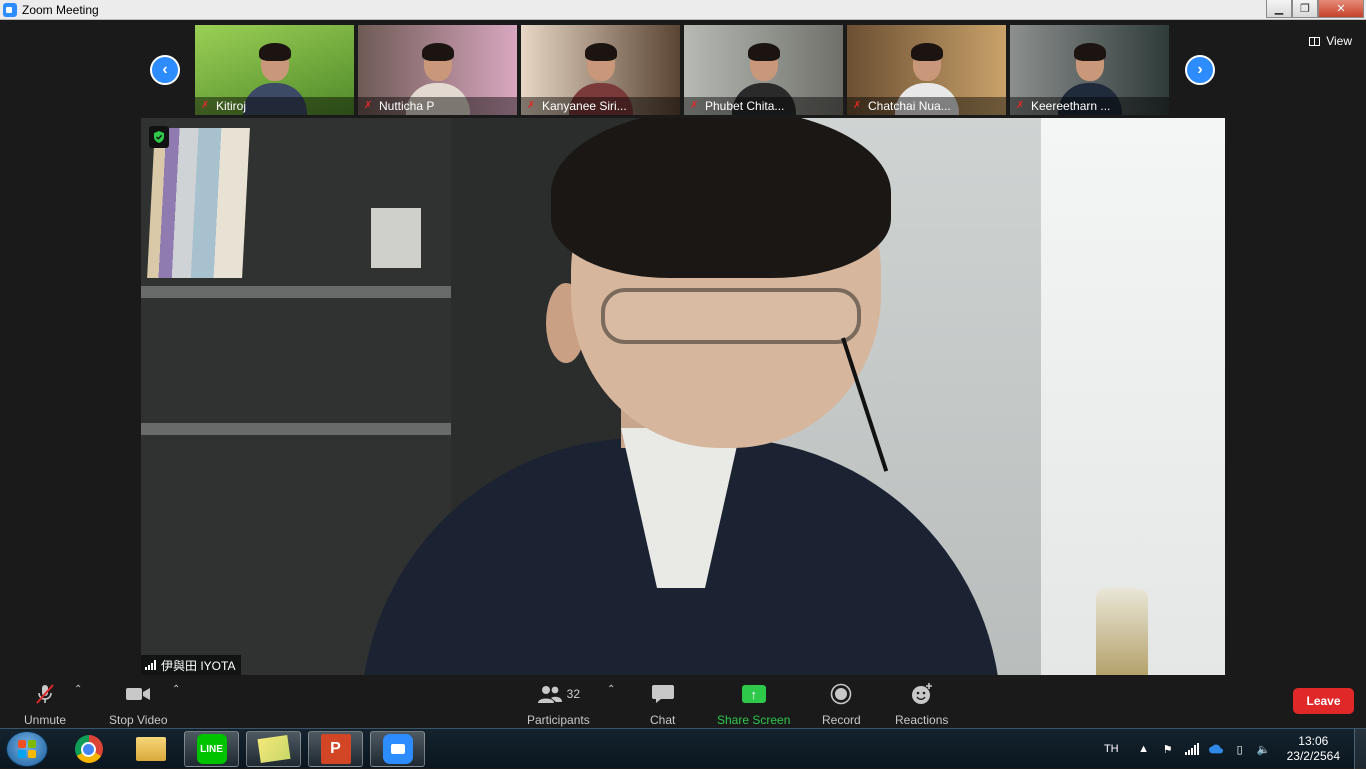 This screenshot has width=1366, height=769. What do you see at coordinates (198, 665) in the screenshot?
I see `speaker-name: 伊與田 IYOTA` at bounding box center [198, 665].